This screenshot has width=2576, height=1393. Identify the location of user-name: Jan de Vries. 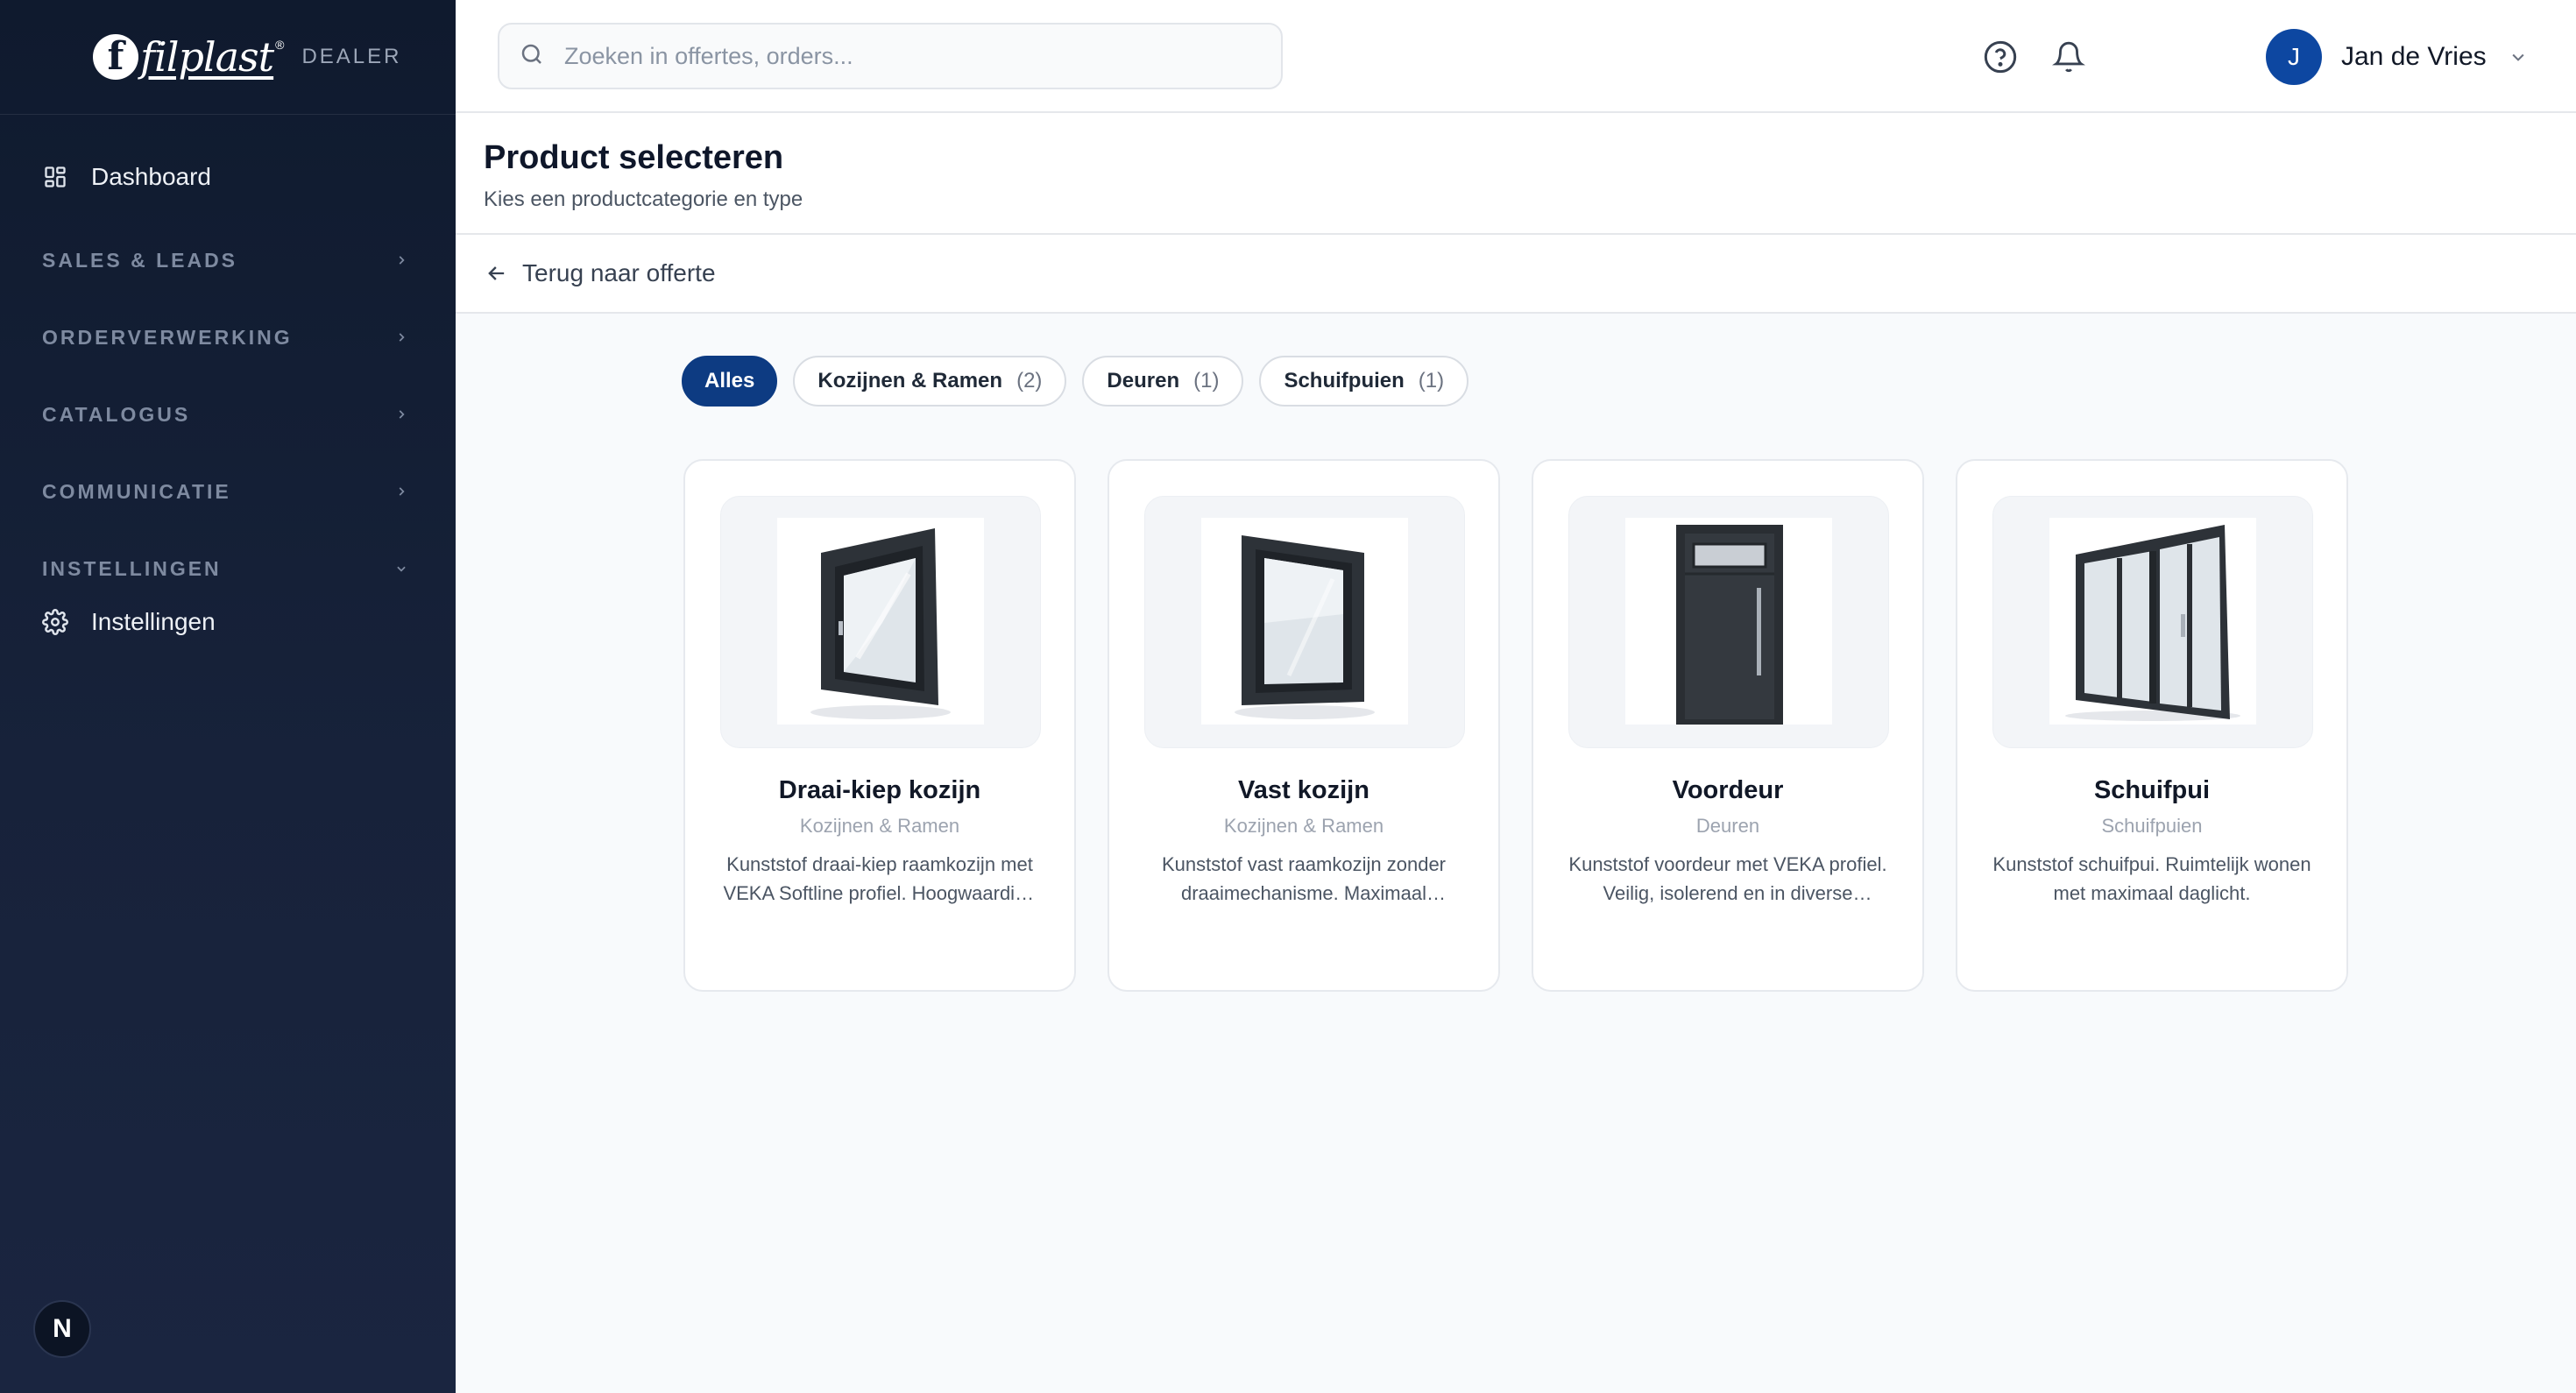
(2414, 56).